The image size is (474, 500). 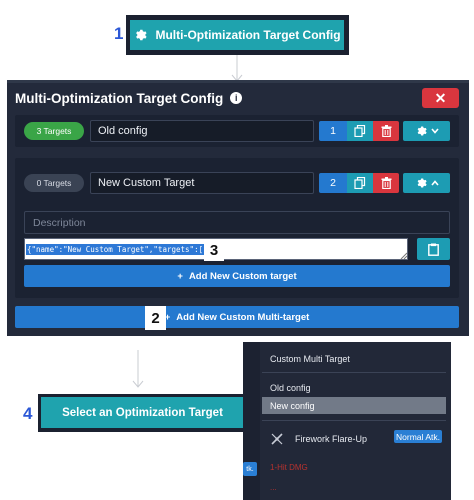 I want to click on row-settings-expand-button, so click(x=426, y=131).